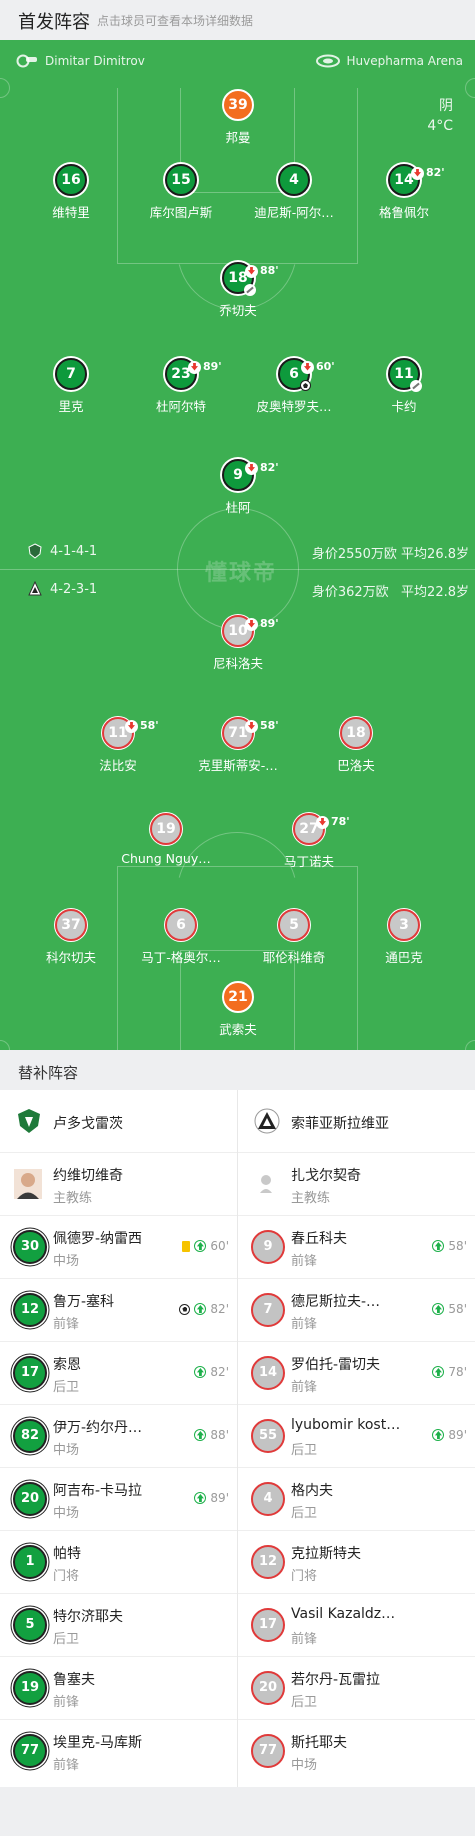  I want to click on coach-role: 主教练, so click(311, 1198).